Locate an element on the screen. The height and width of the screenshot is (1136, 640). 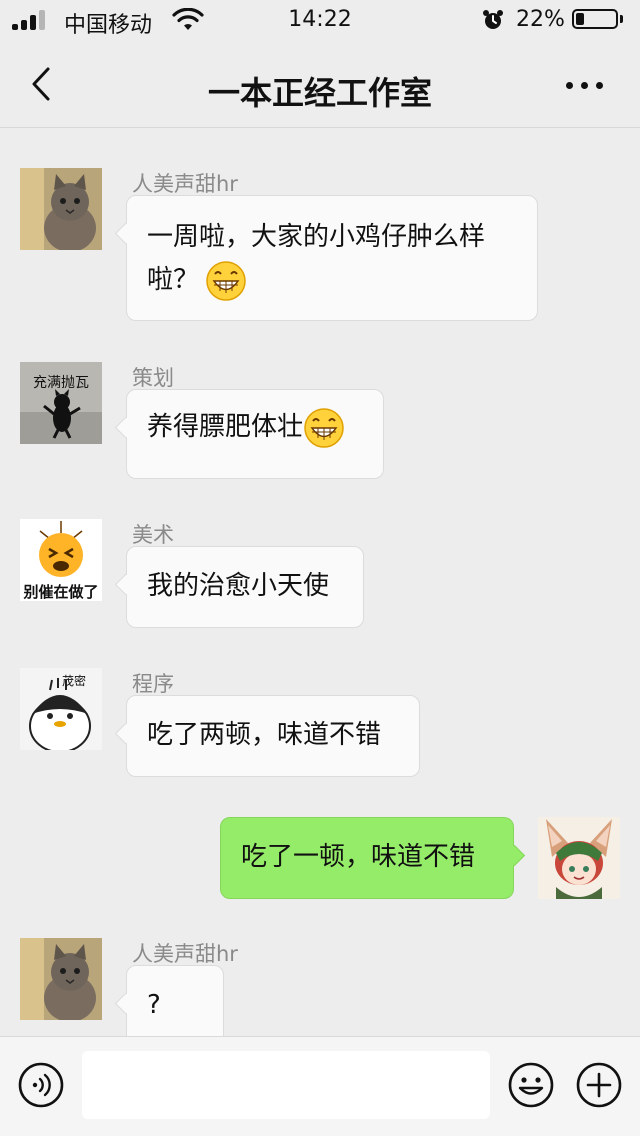
message-bubble: 吃了一顿，味道不错 is located at coordinates (373, 858).